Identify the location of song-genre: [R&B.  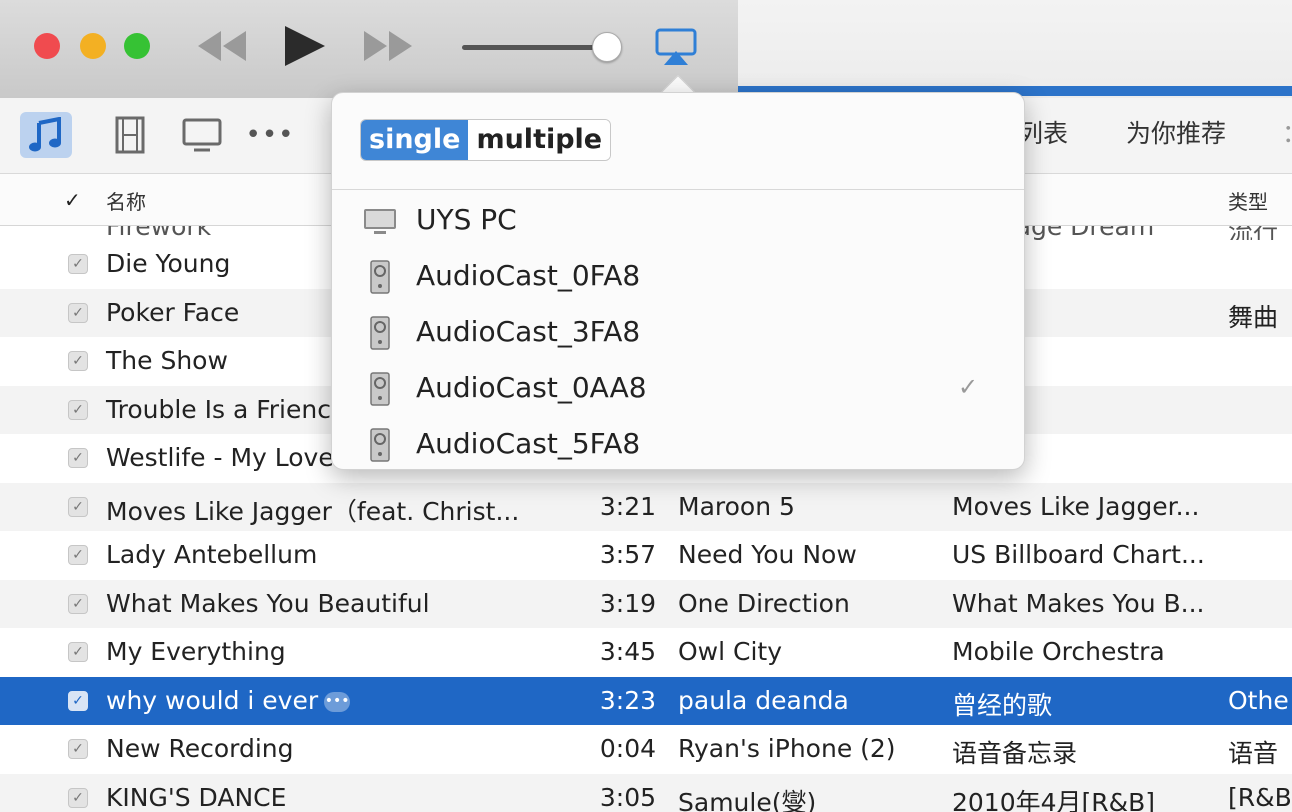
(1260, 797).